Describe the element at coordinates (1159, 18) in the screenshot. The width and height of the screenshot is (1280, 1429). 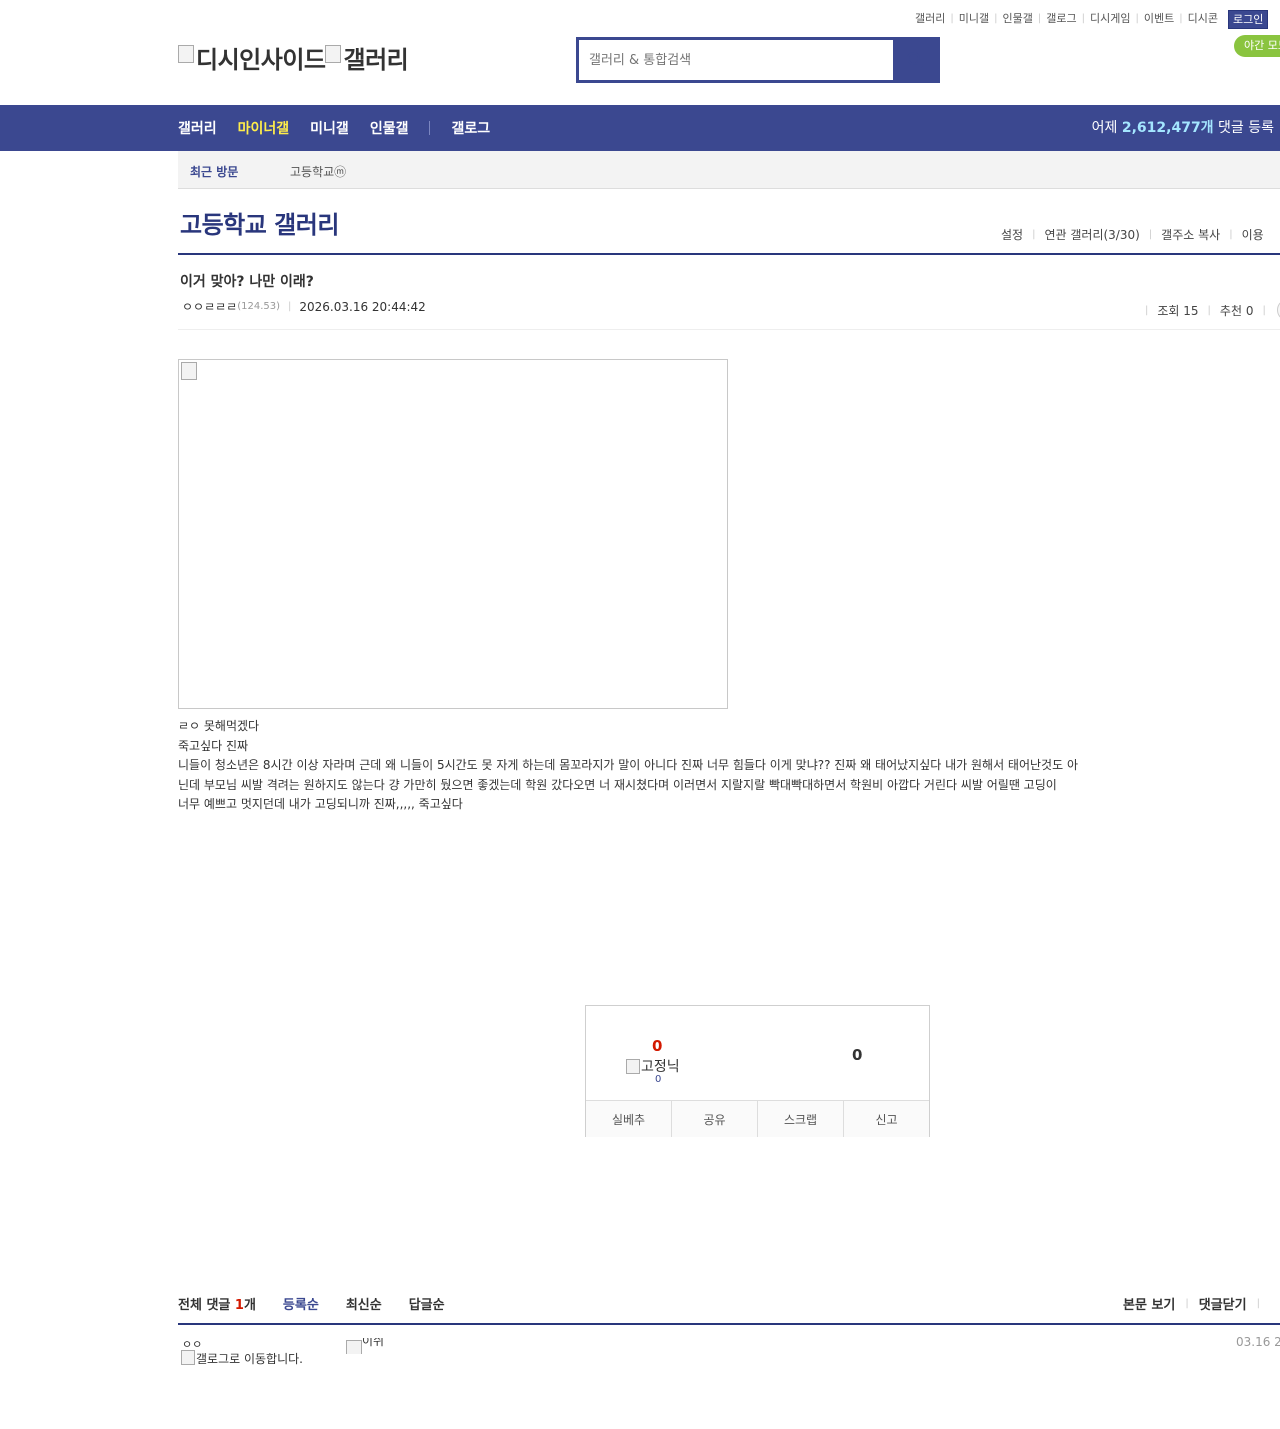
I see `top-link-event: 이벤트` at that location.